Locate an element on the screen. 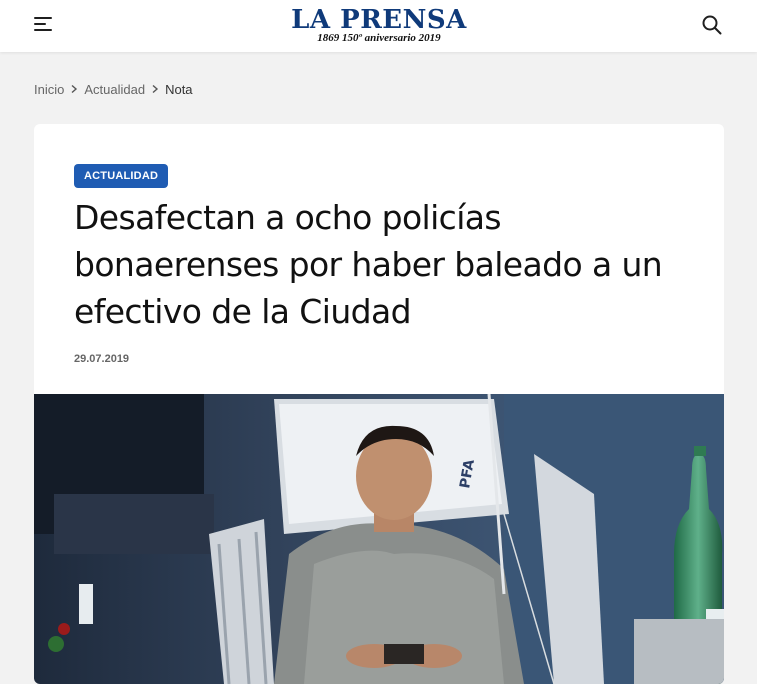 Image resolution: width=757 pixels, height=684 pixels. search-icon is located at coordinates (712, 25).